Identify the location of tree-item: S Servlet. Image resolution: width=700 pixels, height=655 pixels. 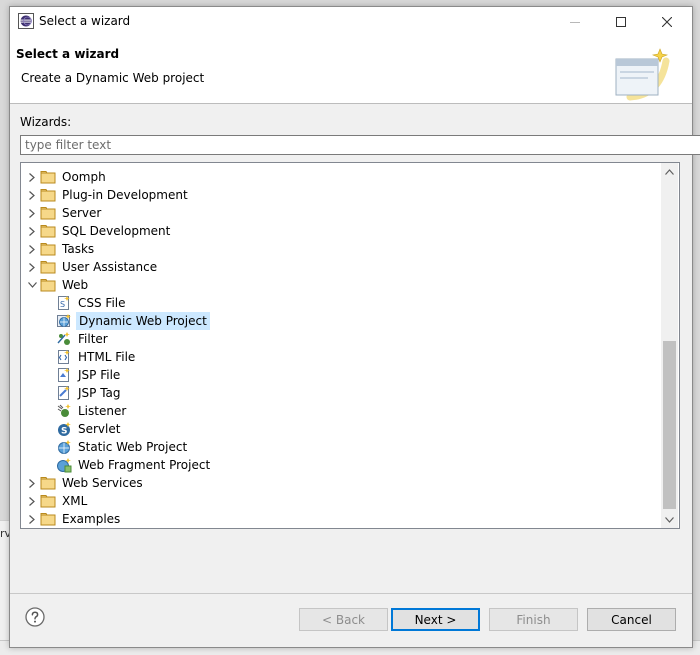
(89, 429).